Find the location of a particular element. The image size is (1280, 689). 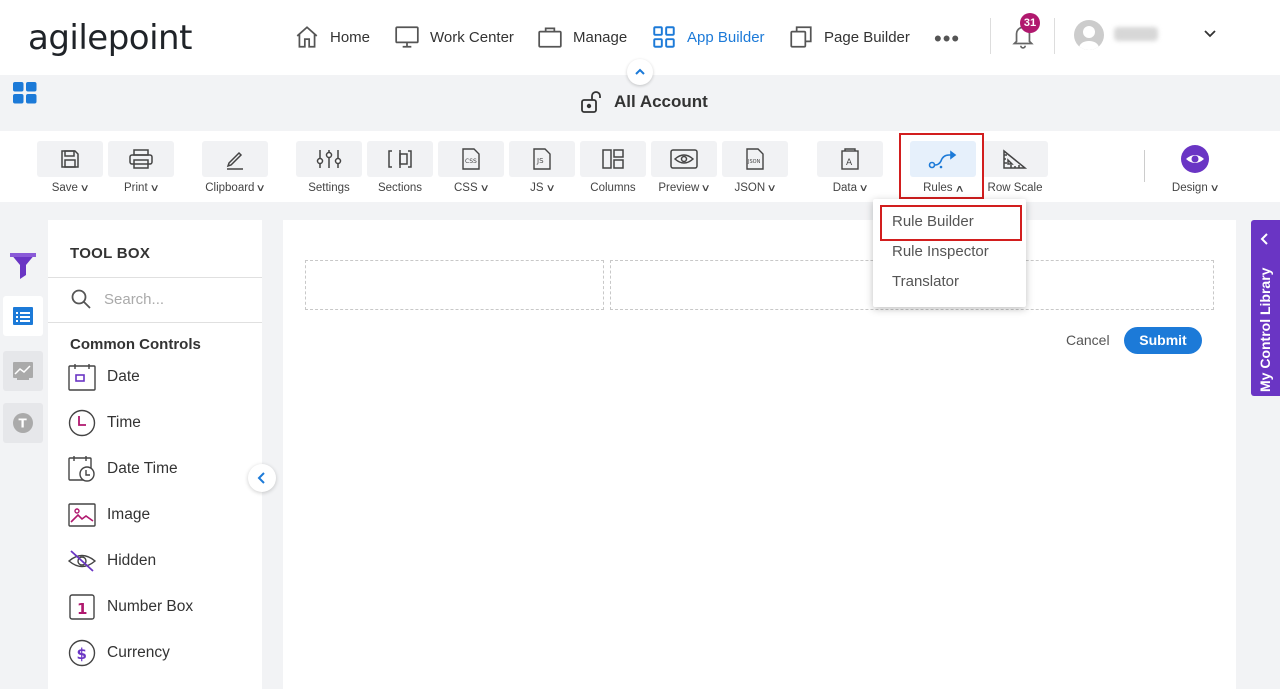

avatar is located at coordinates (1089, 35).